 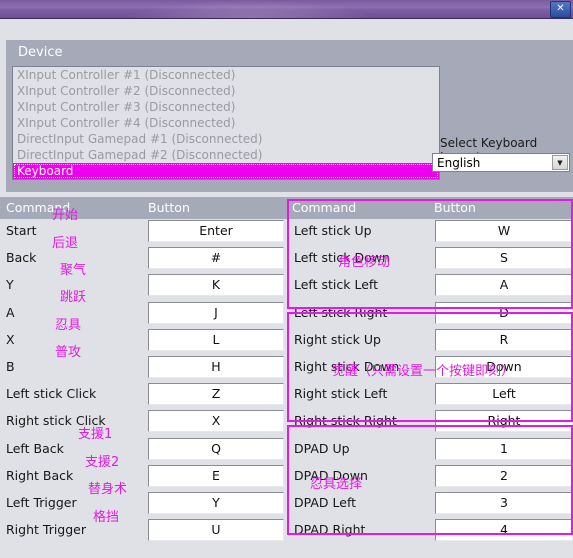 What do you see at coordinates (504, 503) in the screenshot?
I see `binding-field: 3` at bounding box center [504, 503].